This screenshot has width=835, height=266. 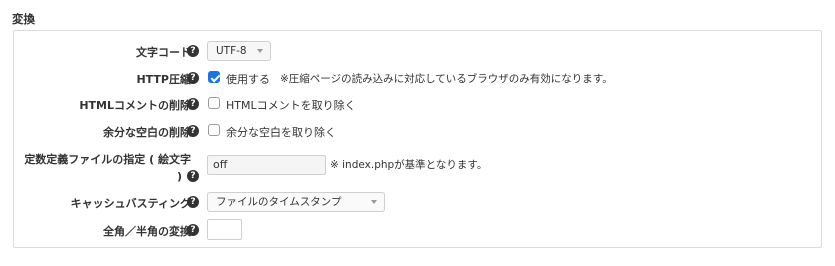 I want to click on http-compress-checkbox-label: 使用する, so click(x=248, y=79).